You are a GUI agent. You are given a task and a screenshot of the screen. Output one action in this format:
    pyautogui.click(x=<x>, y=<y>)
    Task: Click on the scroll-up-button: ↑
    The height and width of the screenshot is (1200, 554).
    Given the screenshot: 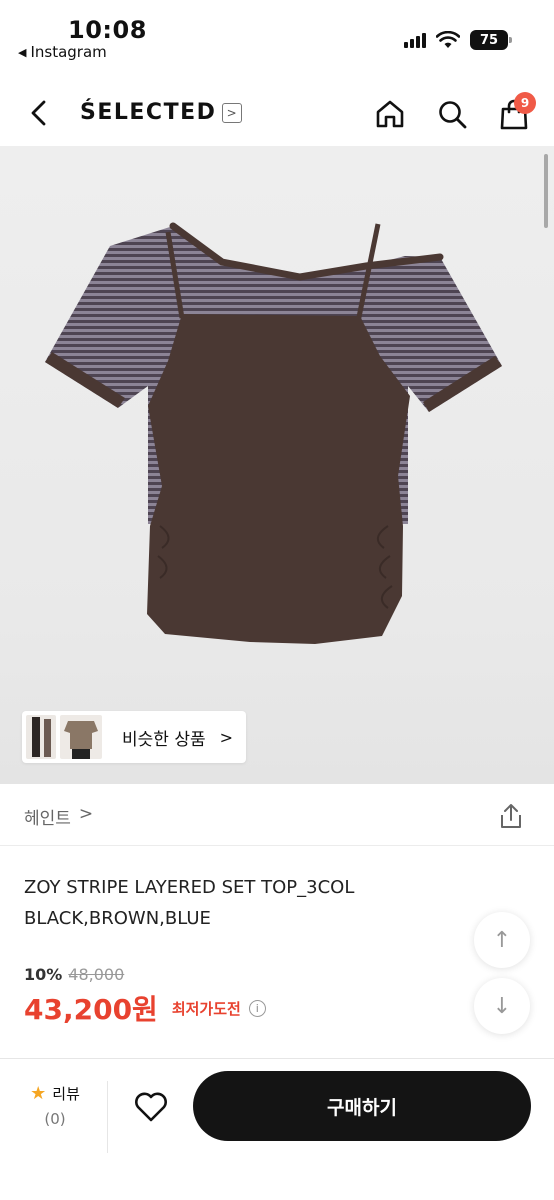 What is the action you would take?
    pyautogui.click(x=502, y=940)
    